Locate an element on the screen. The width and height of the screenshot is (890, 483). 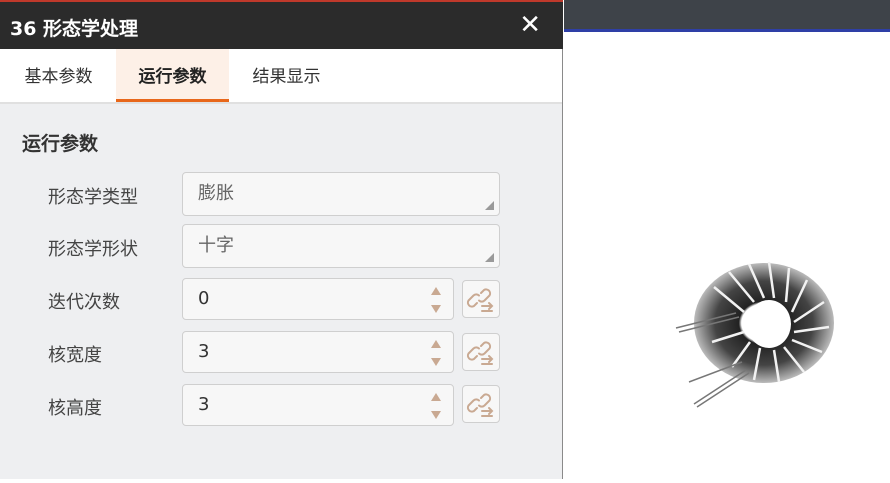
kernel-height-input: 3 is located at coordinates (318, 405).